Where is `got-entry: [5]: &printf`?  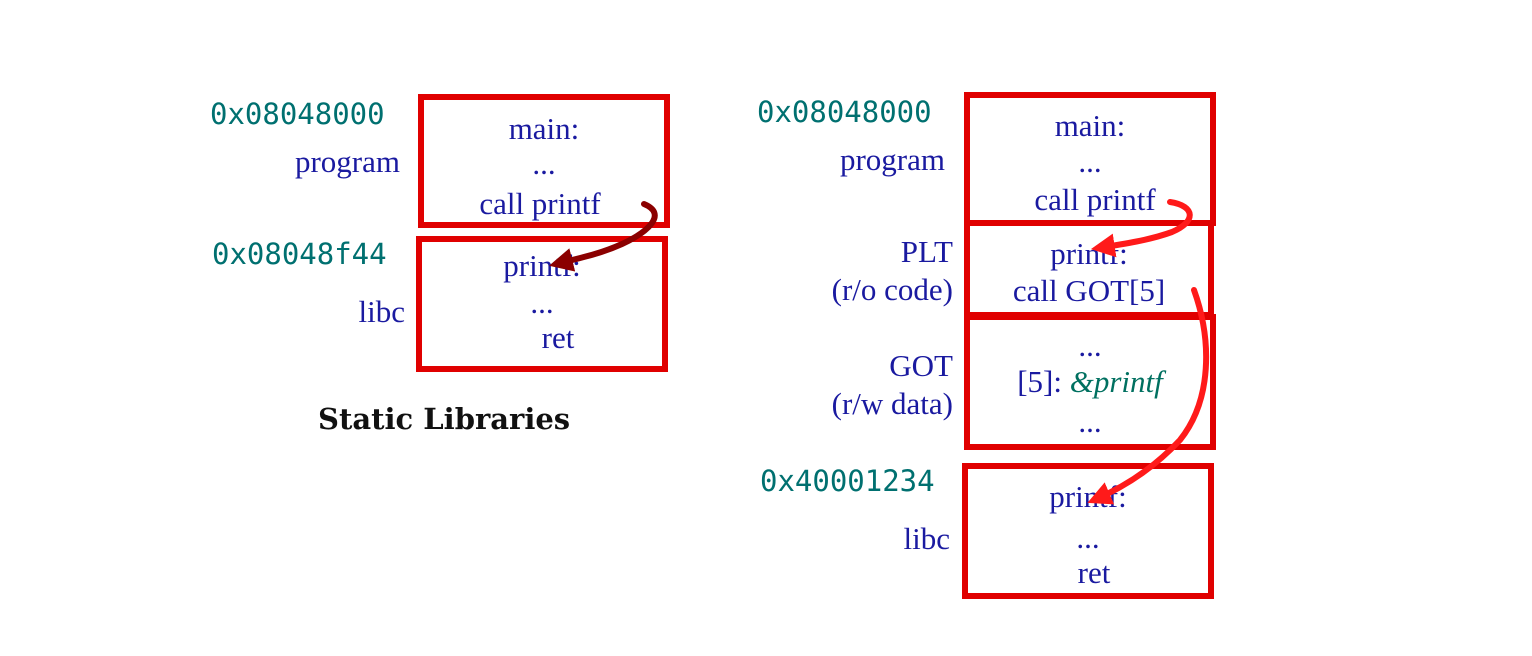 got-entry: [5]: &printf is located at coordinates (1090, 381).